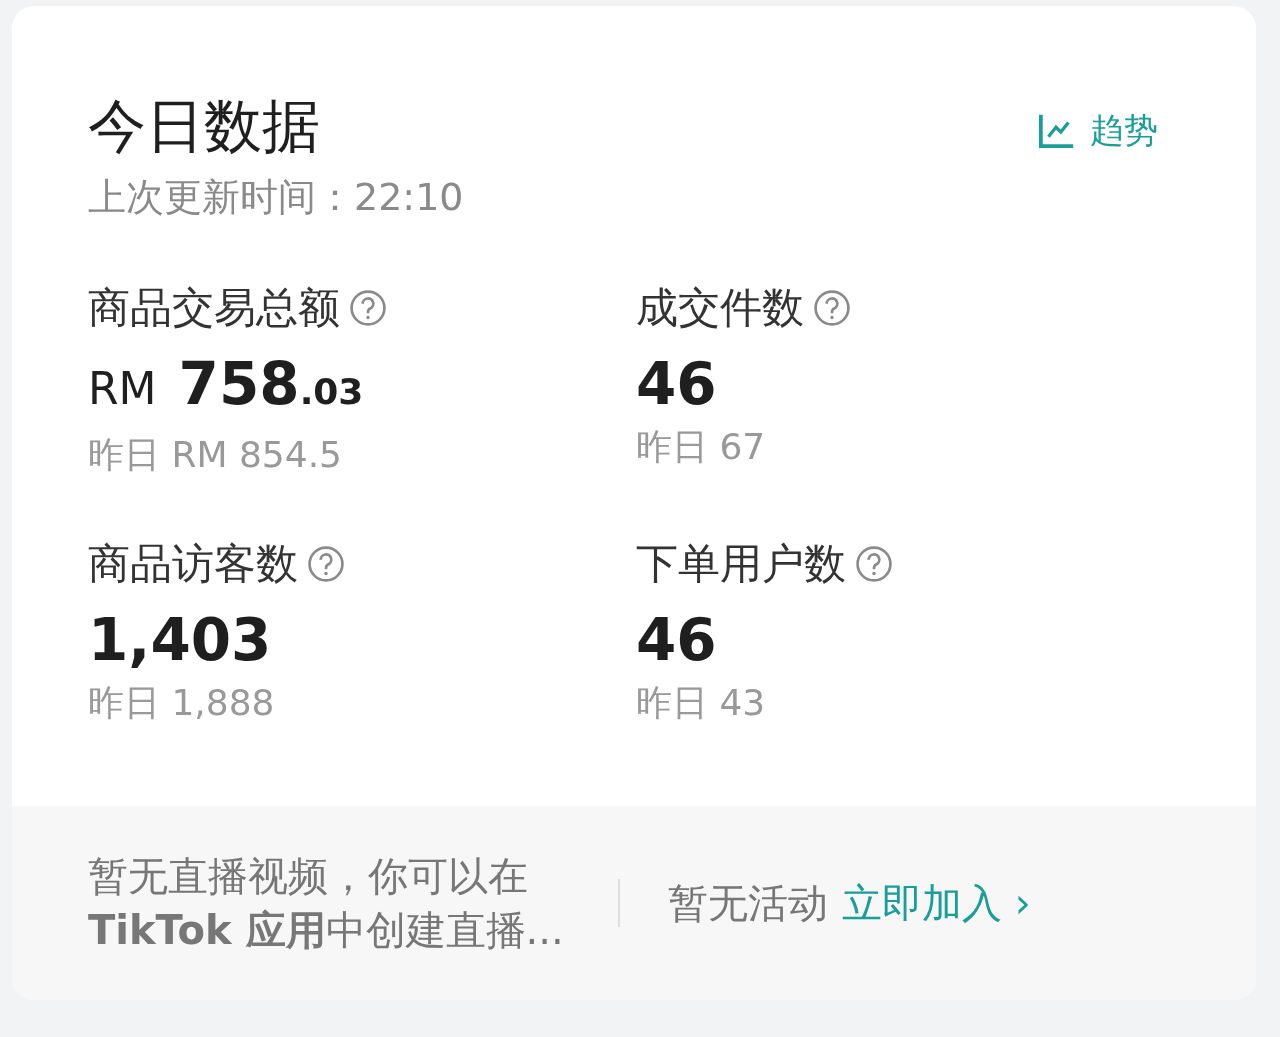 Image resolution: width=1280 pixels, height=1037 pixels. I want to click on update-time: 上次更新时间：22:10, so click(276, 197).